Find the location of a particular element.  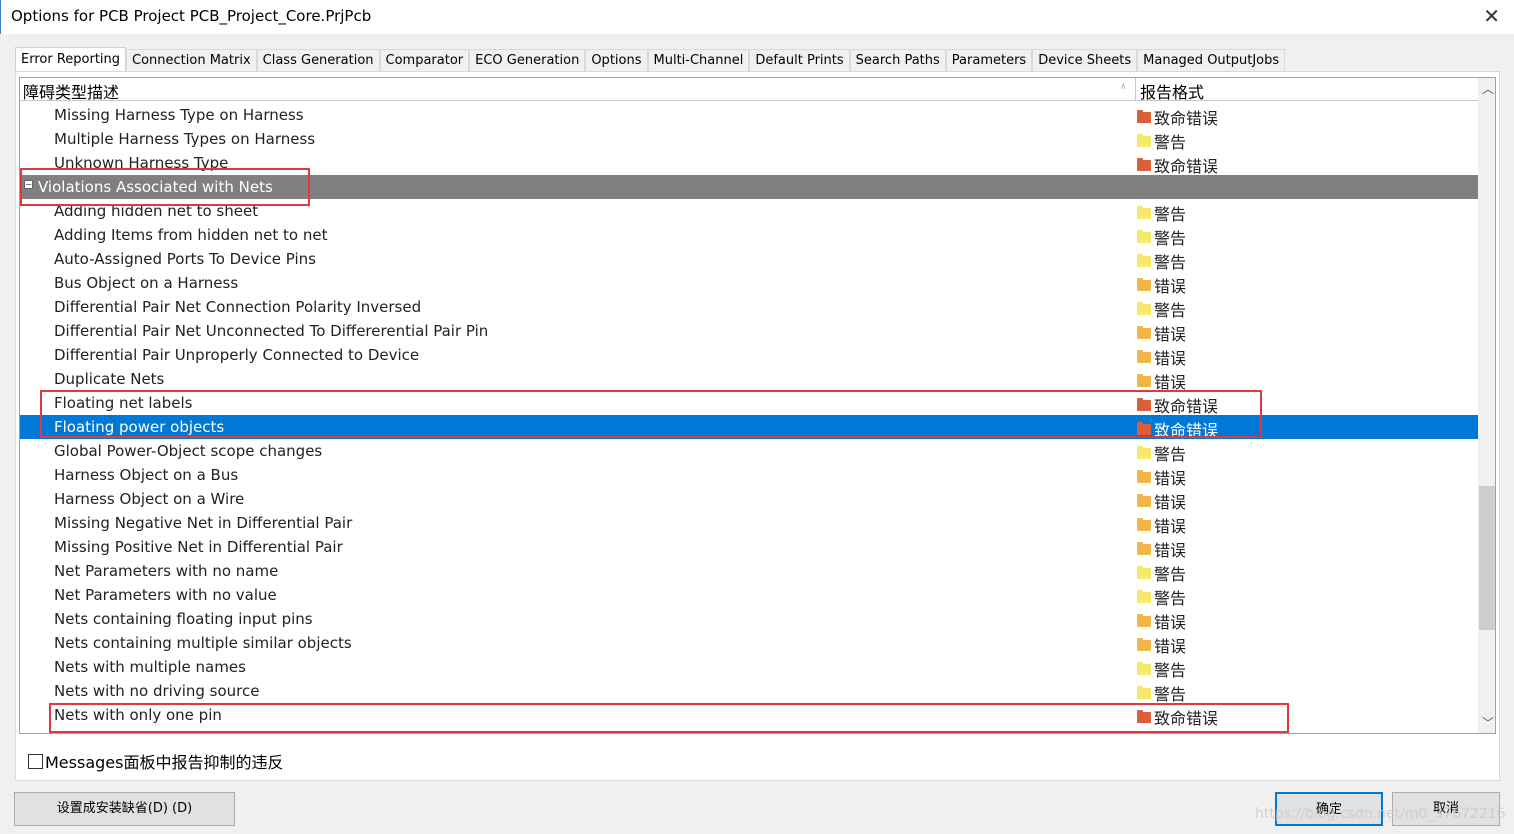

table-row: Harness Object on a Bus 错误 is located at coordinates (749, 476).